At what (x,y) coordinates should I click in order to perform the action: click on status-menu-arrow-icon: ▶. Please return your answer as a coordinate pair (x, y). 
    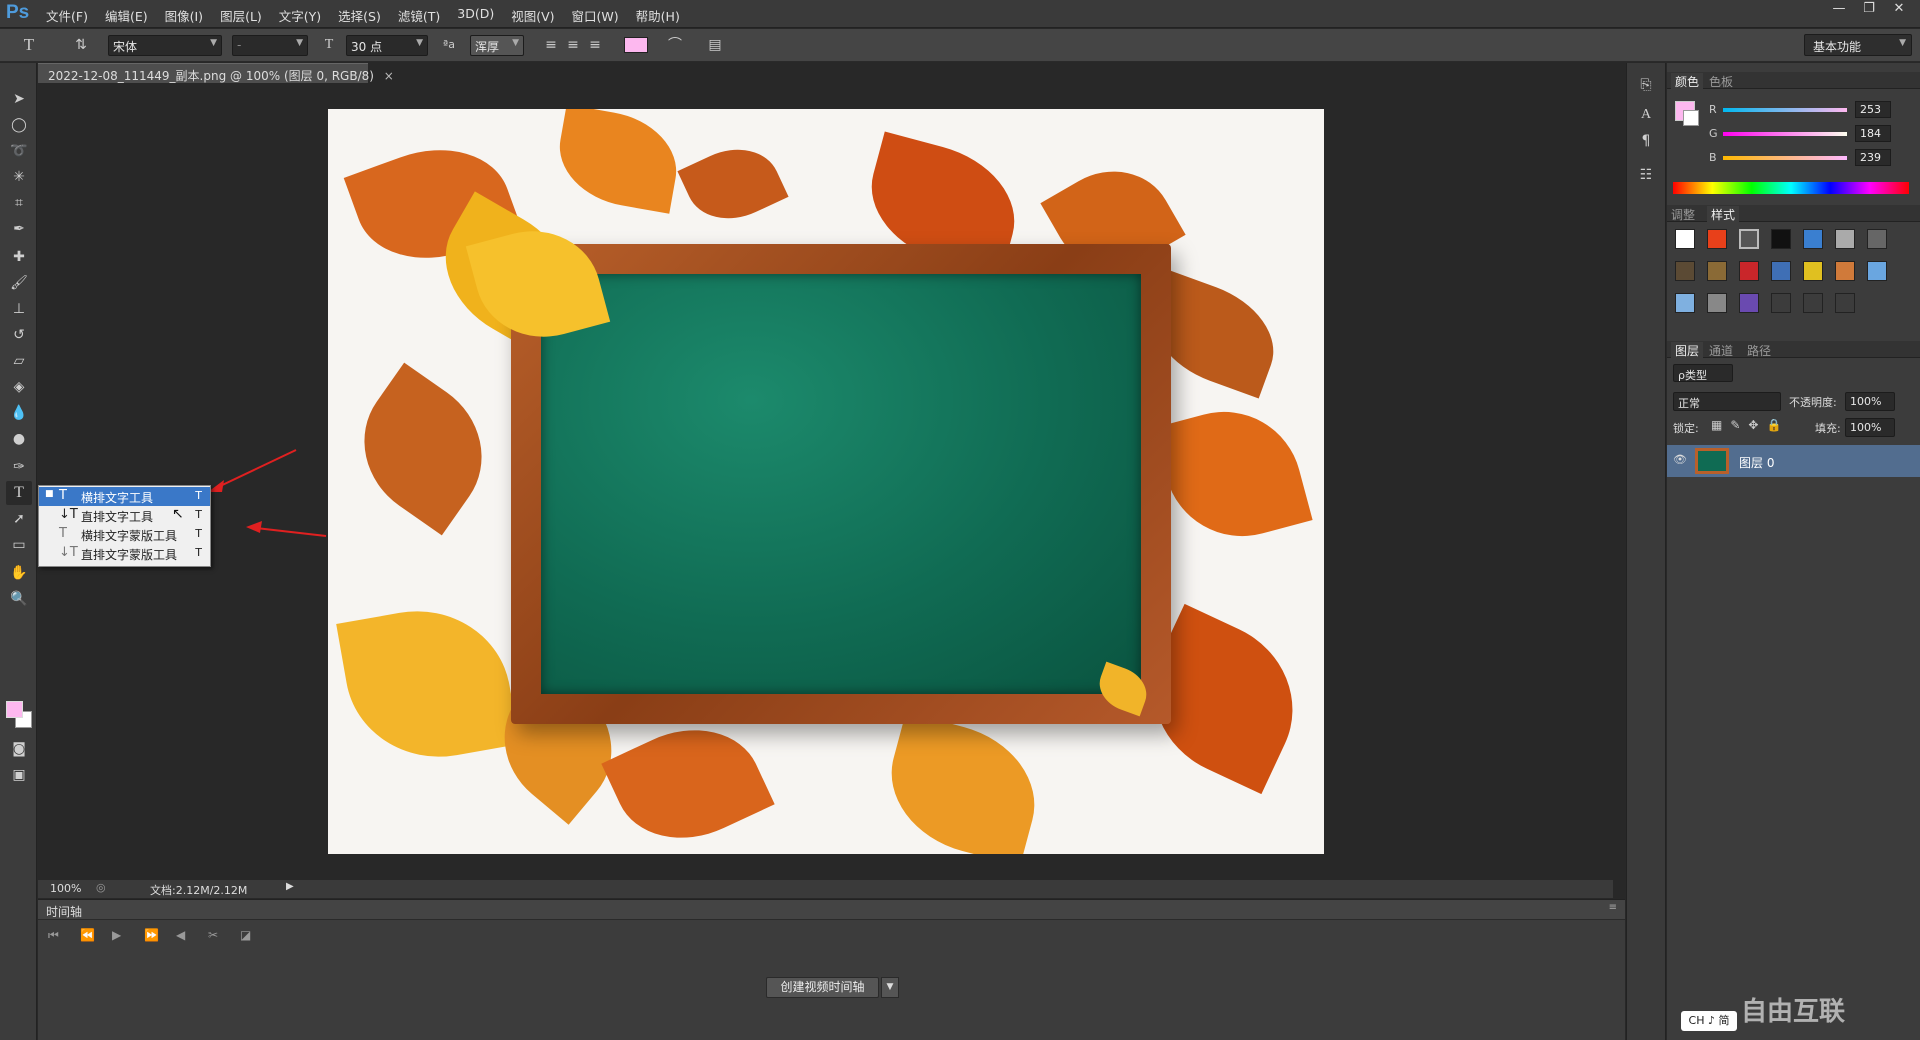
    Looking at the image, I should click on (290, 886).